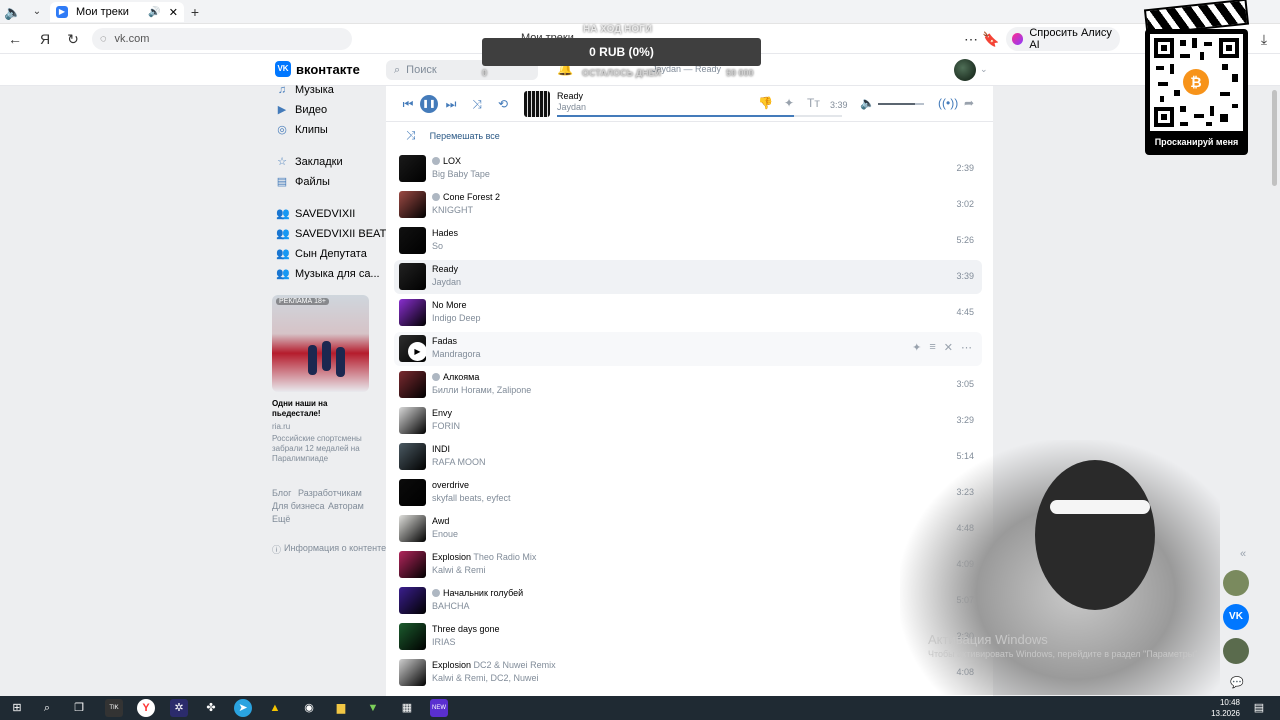 Image resolution: width=1280 pixels, height=720 pixels. What do you see at coordinates (969, 103) in the screenshot?
I see `share-icon: ➦` at bounding box center [969, 103].